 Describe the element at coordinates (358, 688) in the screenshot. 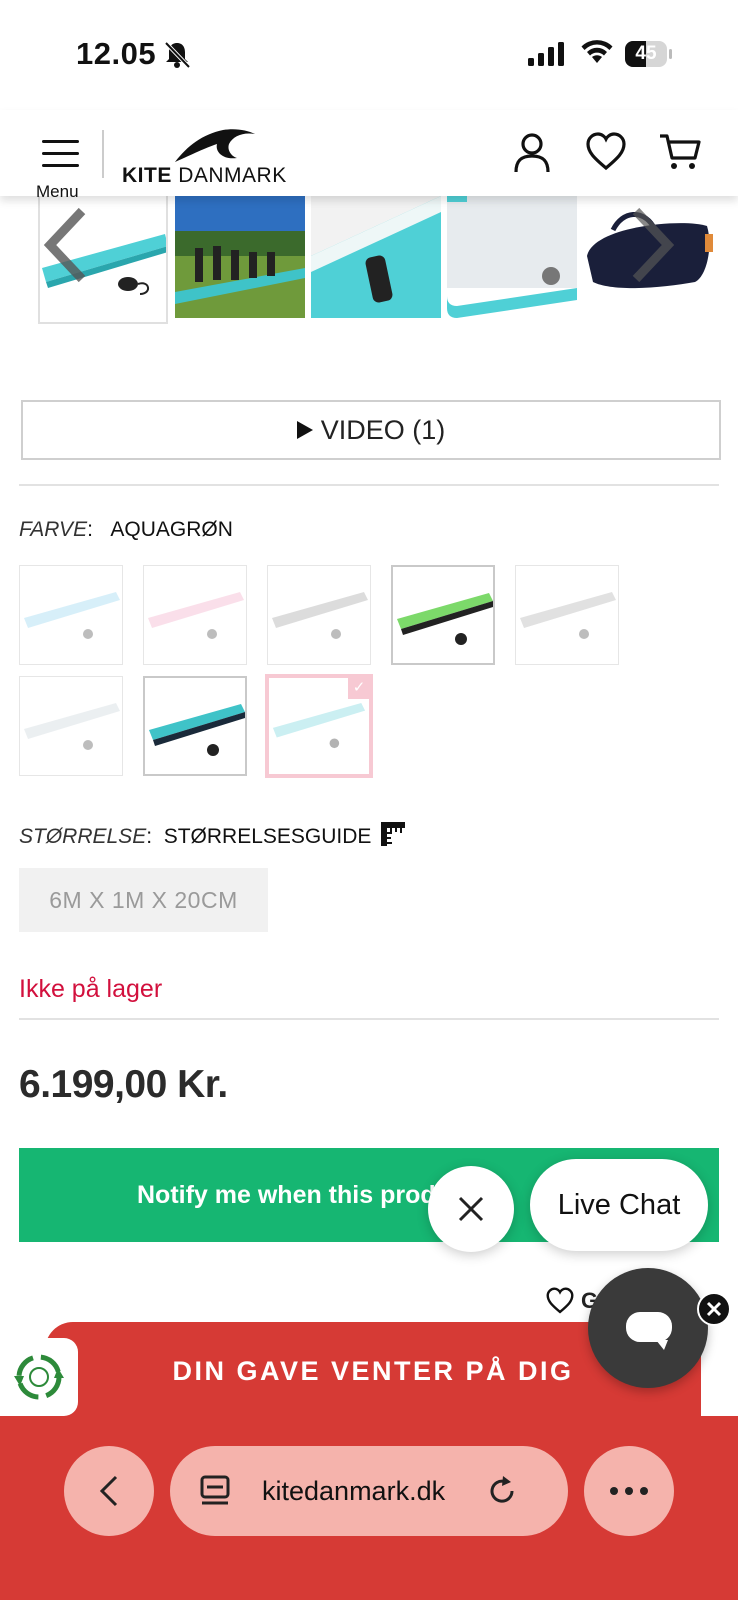

I see `check-icon: ✓` at that location.